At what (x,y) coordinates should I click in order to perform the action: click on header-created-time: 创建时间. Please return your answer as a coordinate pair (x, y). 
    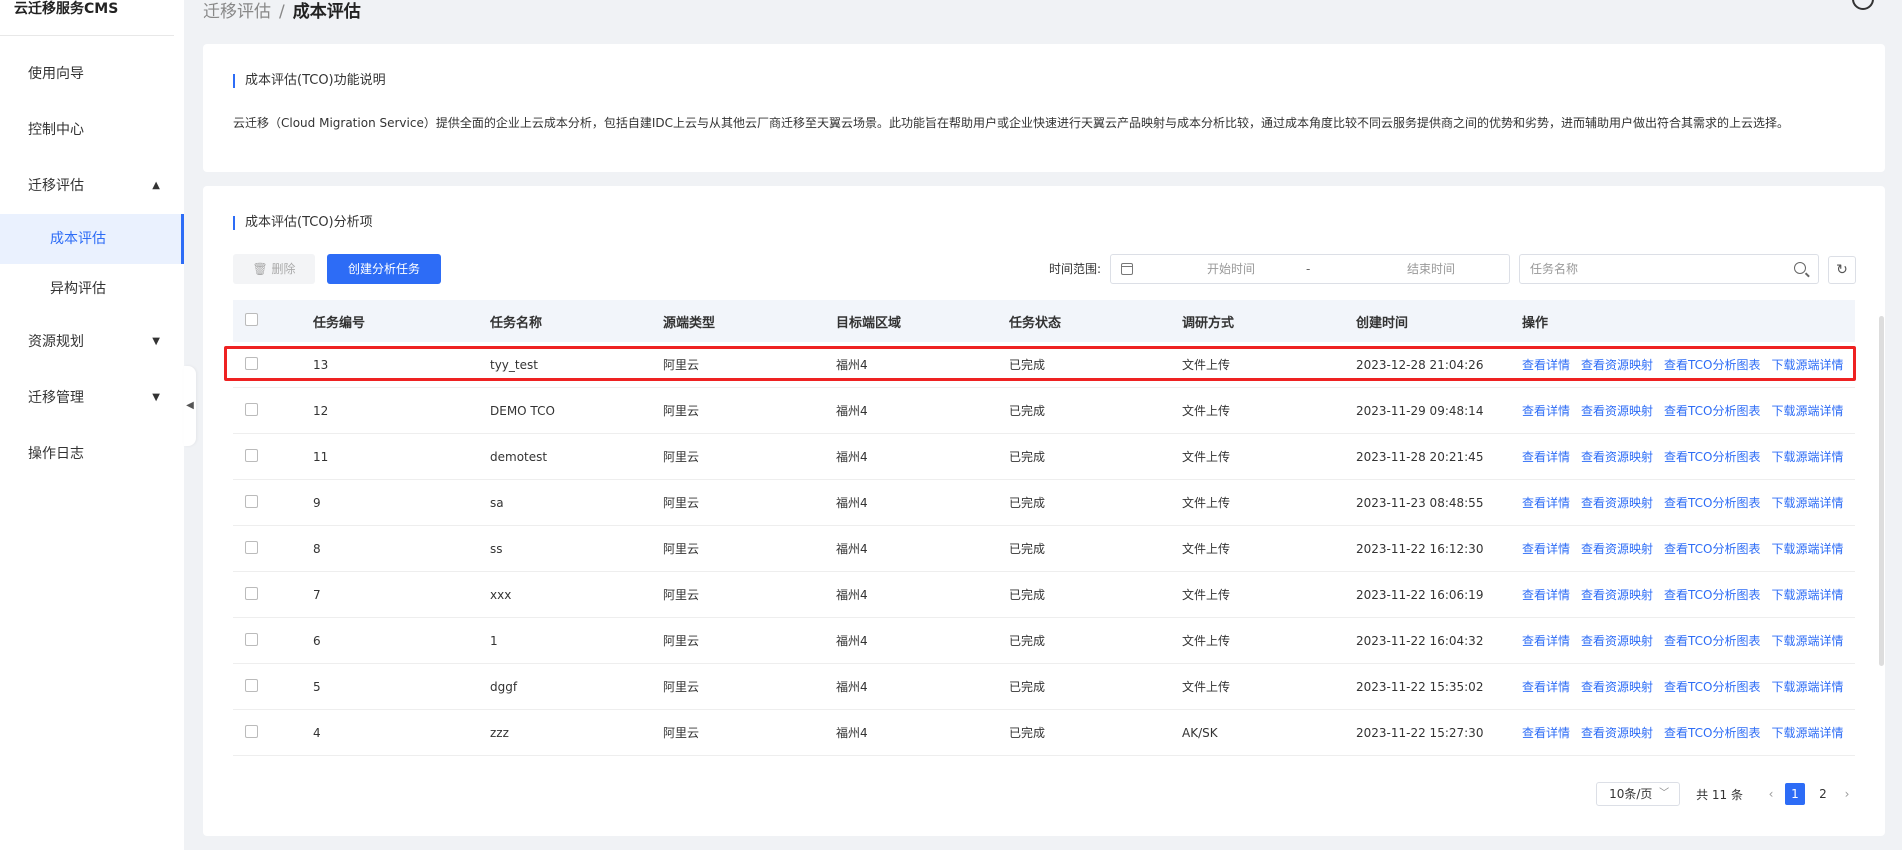
    Looking at the image, I should click on (1382, 323).